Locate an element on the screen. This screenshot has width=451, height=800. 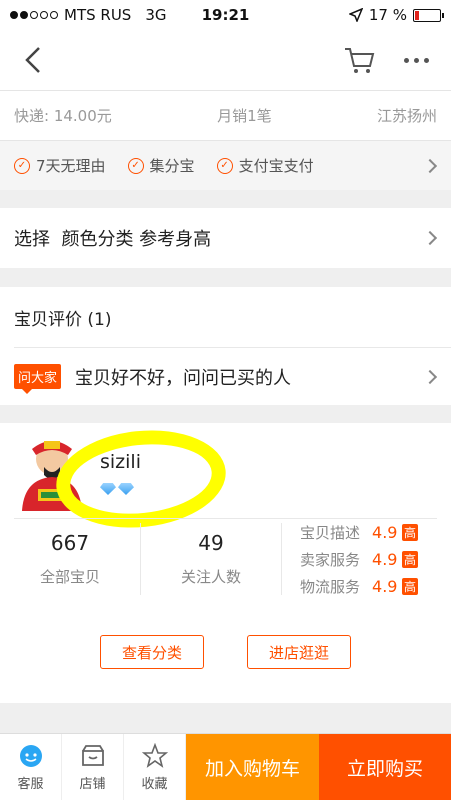
stat-followers: 49 关注人数 is located at coordinates (211, 557).